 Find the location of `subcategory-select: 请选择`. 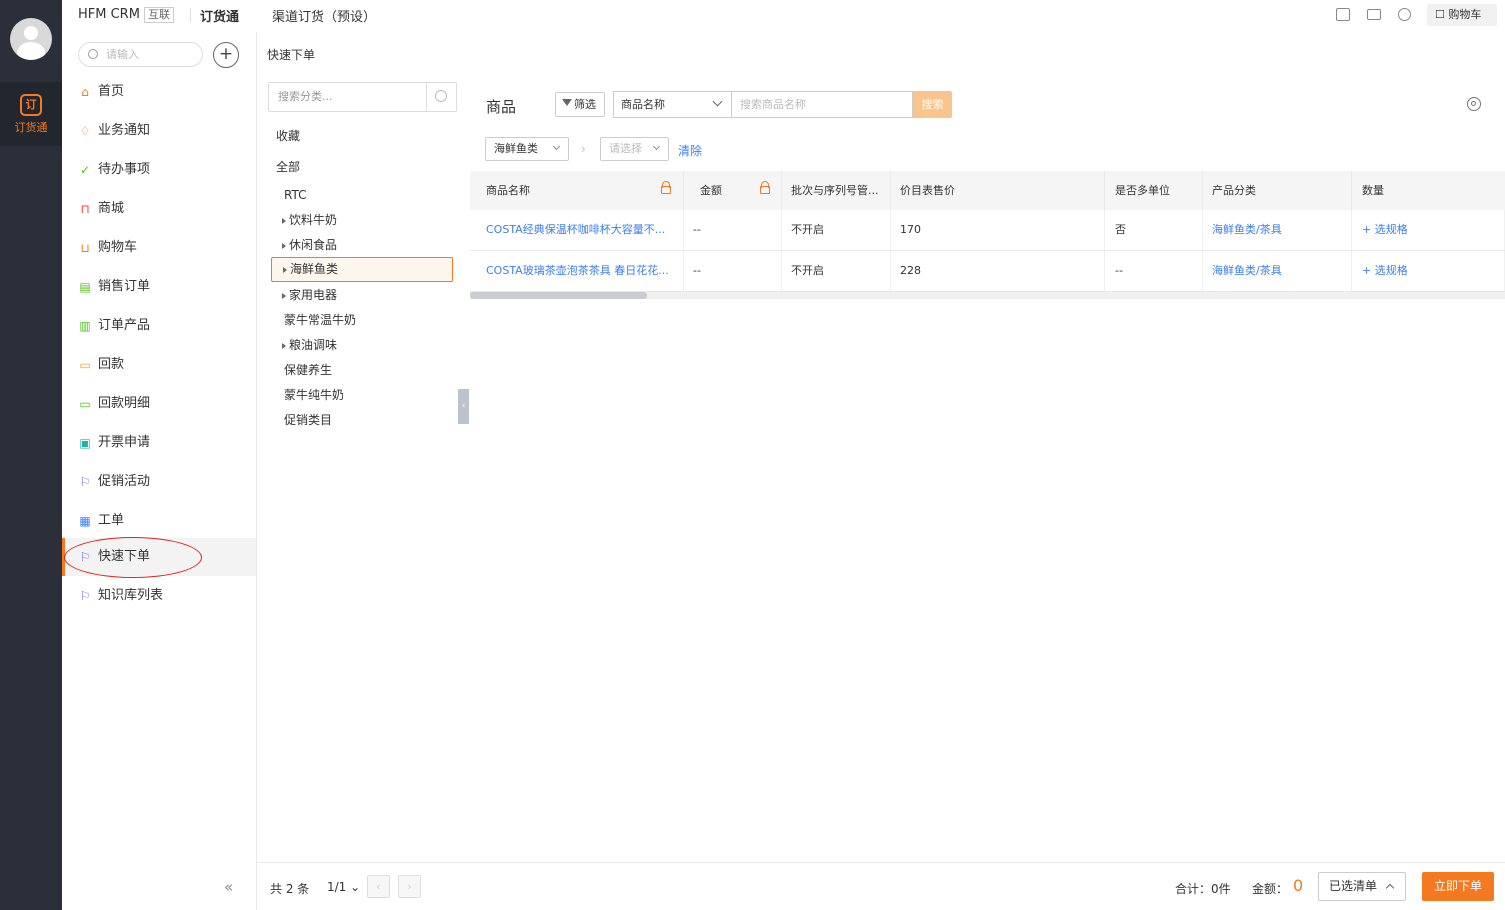

subcategory-select: 请选择 is located at coordinates (634, 149).